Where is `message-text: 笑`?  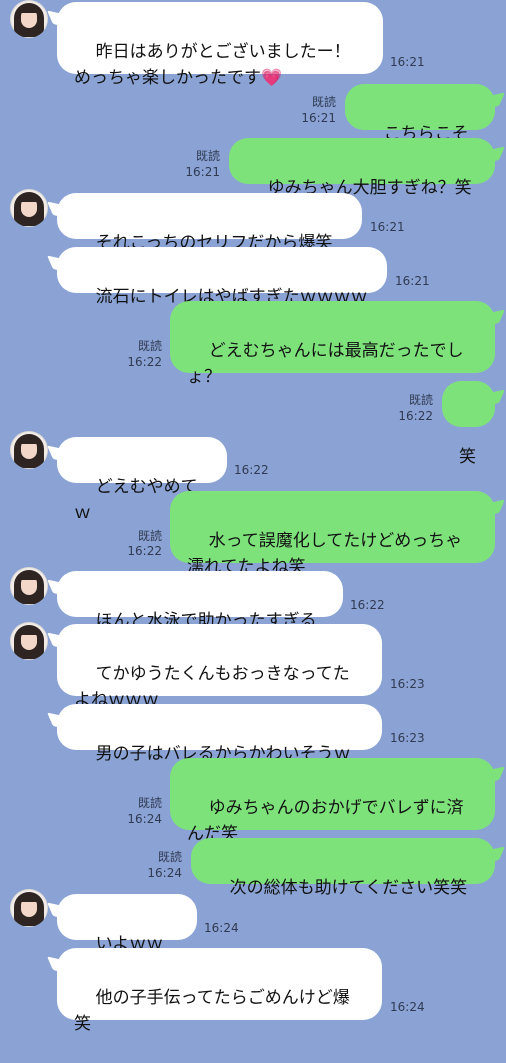 message-text: 笑 is located at coordinates (467, 457).